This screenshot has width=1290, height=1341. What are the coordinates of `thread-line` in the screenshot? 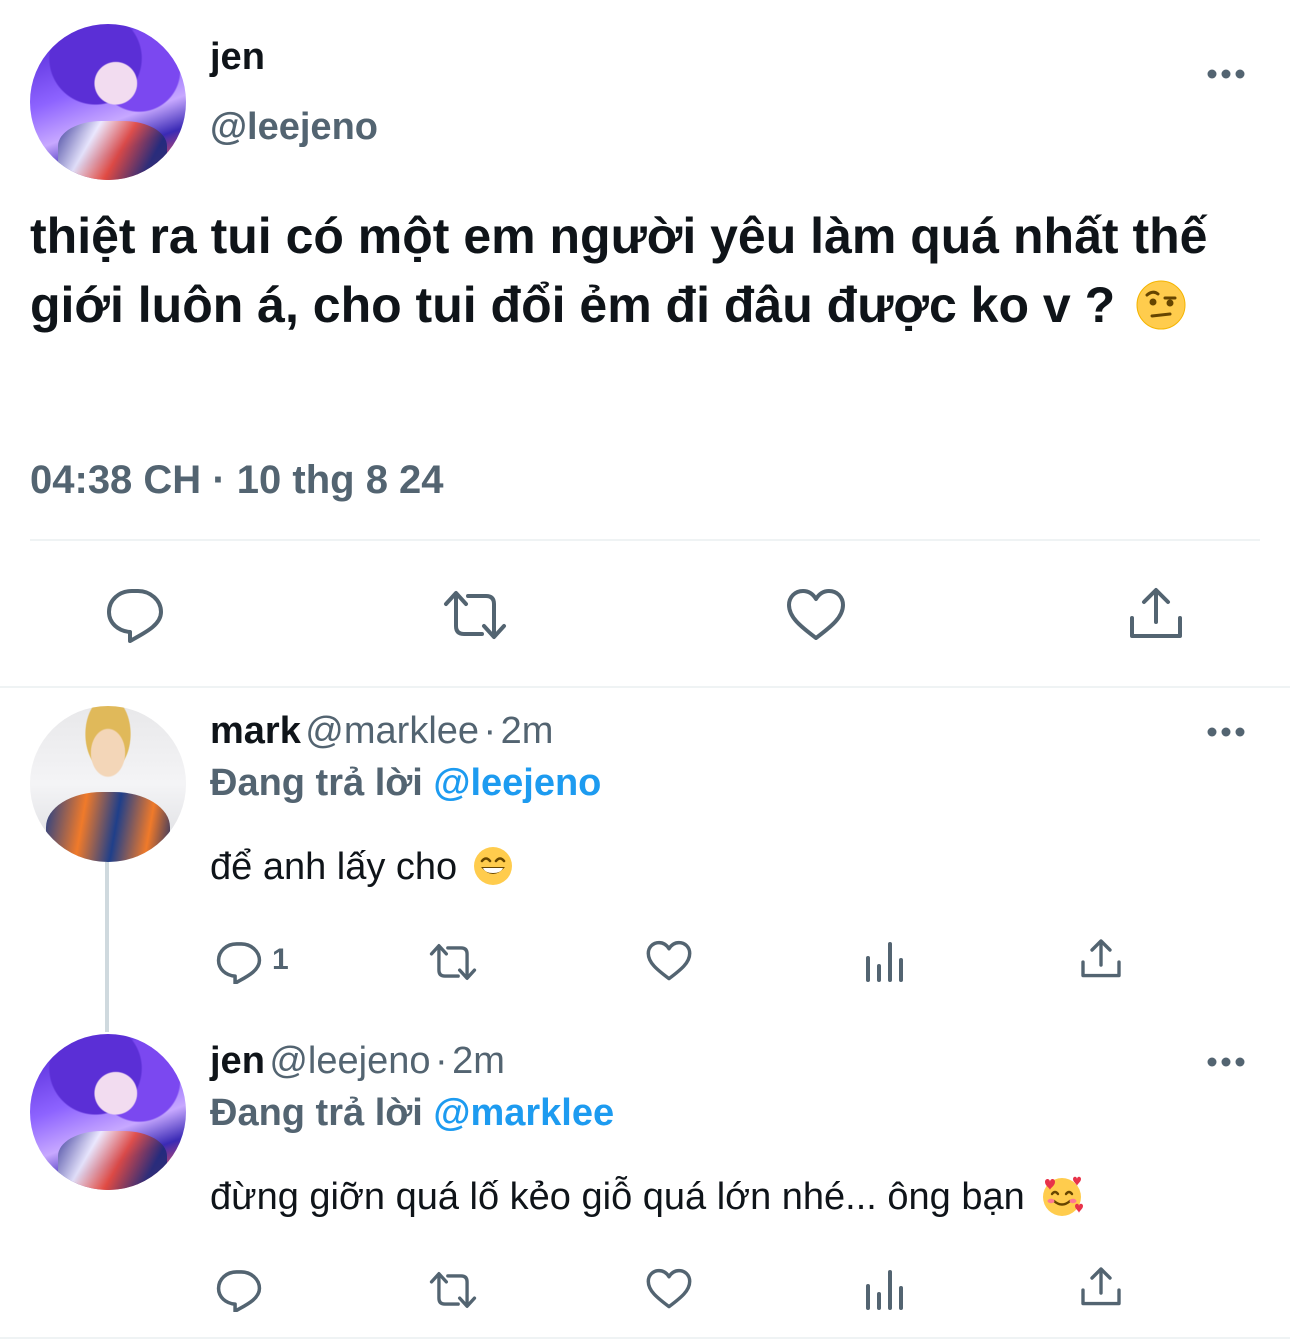 It's located at (107, 947).